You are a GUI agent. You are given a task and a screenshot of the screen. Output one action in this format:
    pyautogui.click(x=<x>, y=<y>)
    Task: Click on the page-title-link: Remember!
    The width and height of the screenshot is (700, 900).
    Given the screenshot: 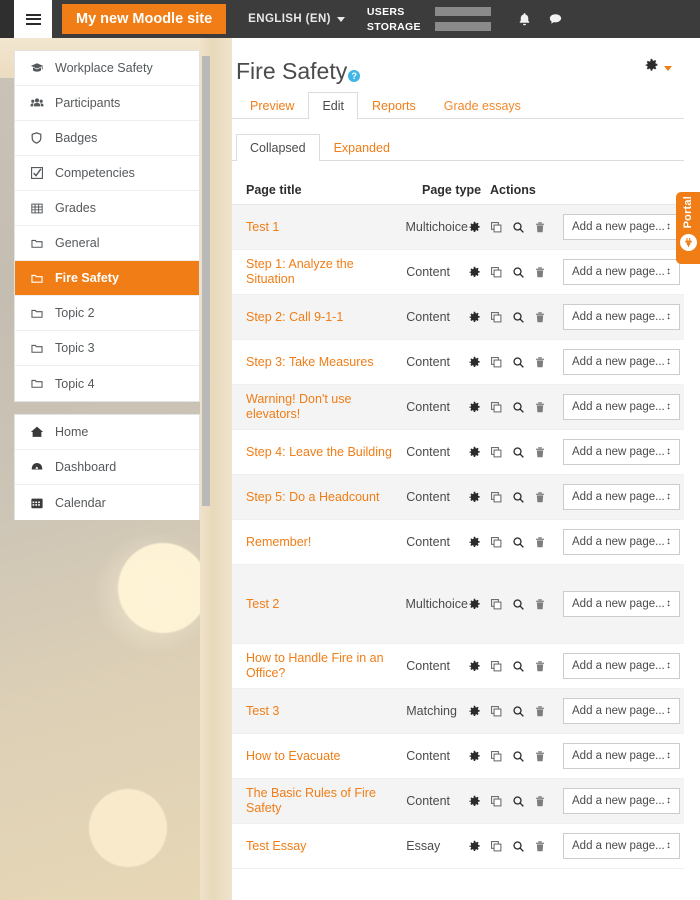 What is the action you would take?
    pyautogui.click(x=326, y=542)
    